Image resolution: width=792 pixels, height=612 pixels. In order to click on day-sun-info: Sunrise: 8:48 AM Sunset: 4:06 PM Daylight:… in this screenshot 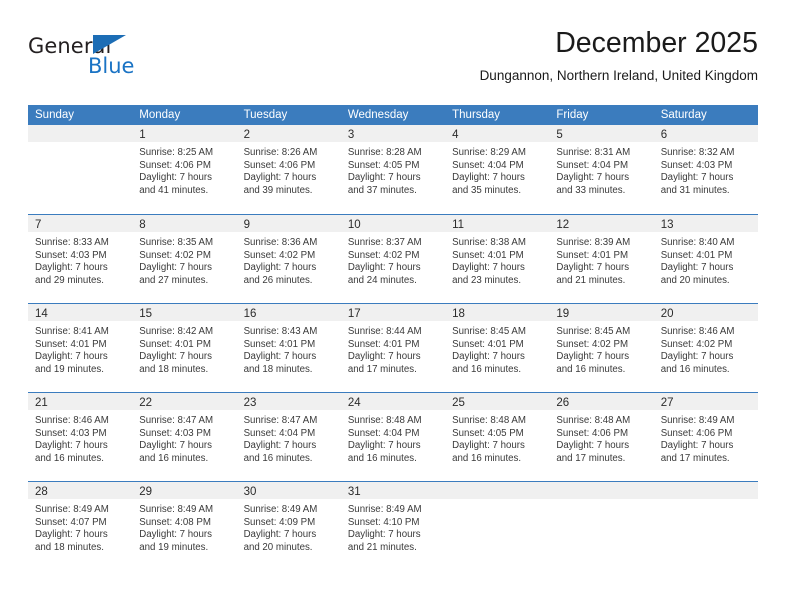, I will do `click(601, 437)`.